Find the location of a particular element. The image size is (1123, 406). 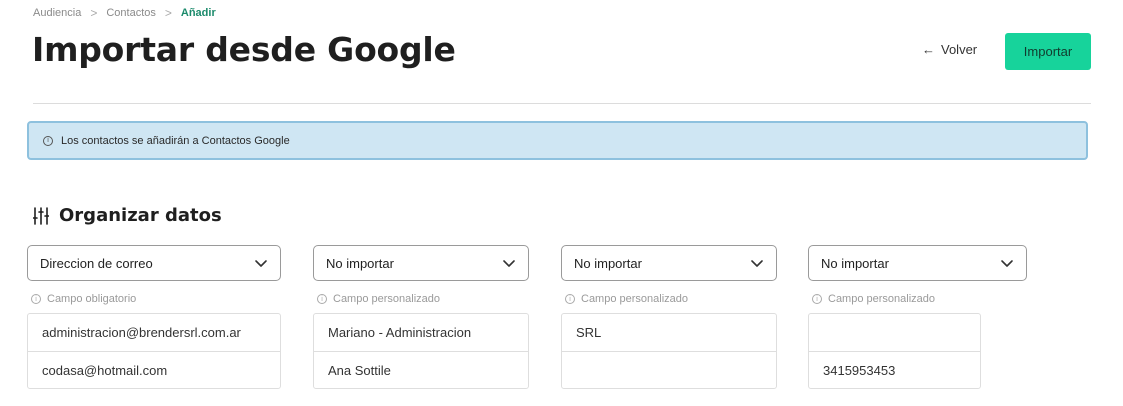

preview-cell: SRL is located at coordinates (589, 332).